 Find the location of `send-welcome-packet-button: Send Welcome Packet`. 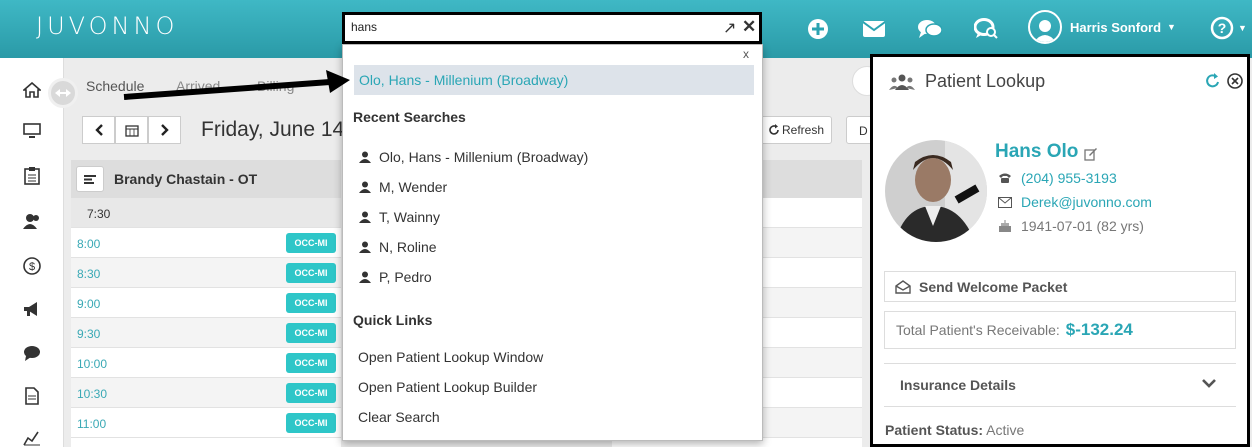

send-welcome-packet-button: Send Welcome Packet is located at coordinates (1060, 286).